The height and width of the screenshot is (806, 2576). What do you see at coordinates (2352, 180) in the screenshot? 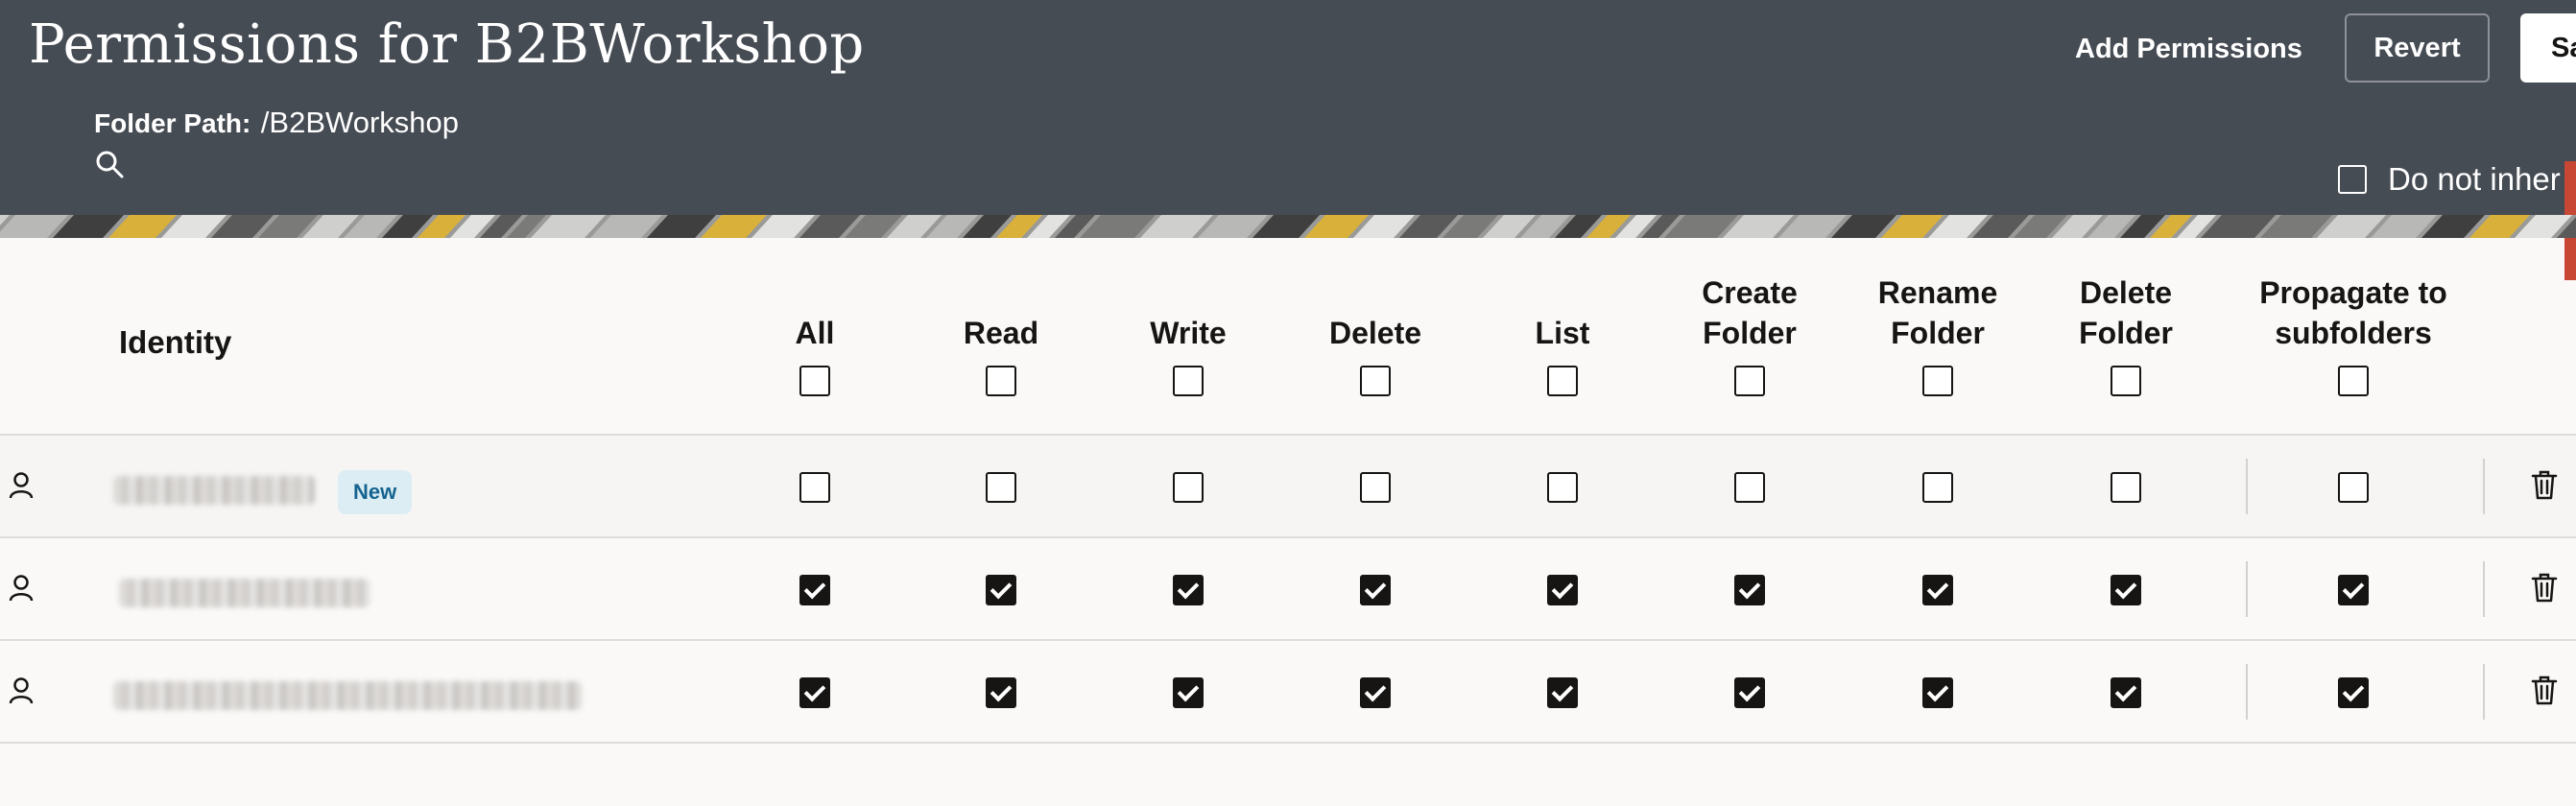
I see `do-not-inherit-checkbox` at bounding box center [2352, 180].